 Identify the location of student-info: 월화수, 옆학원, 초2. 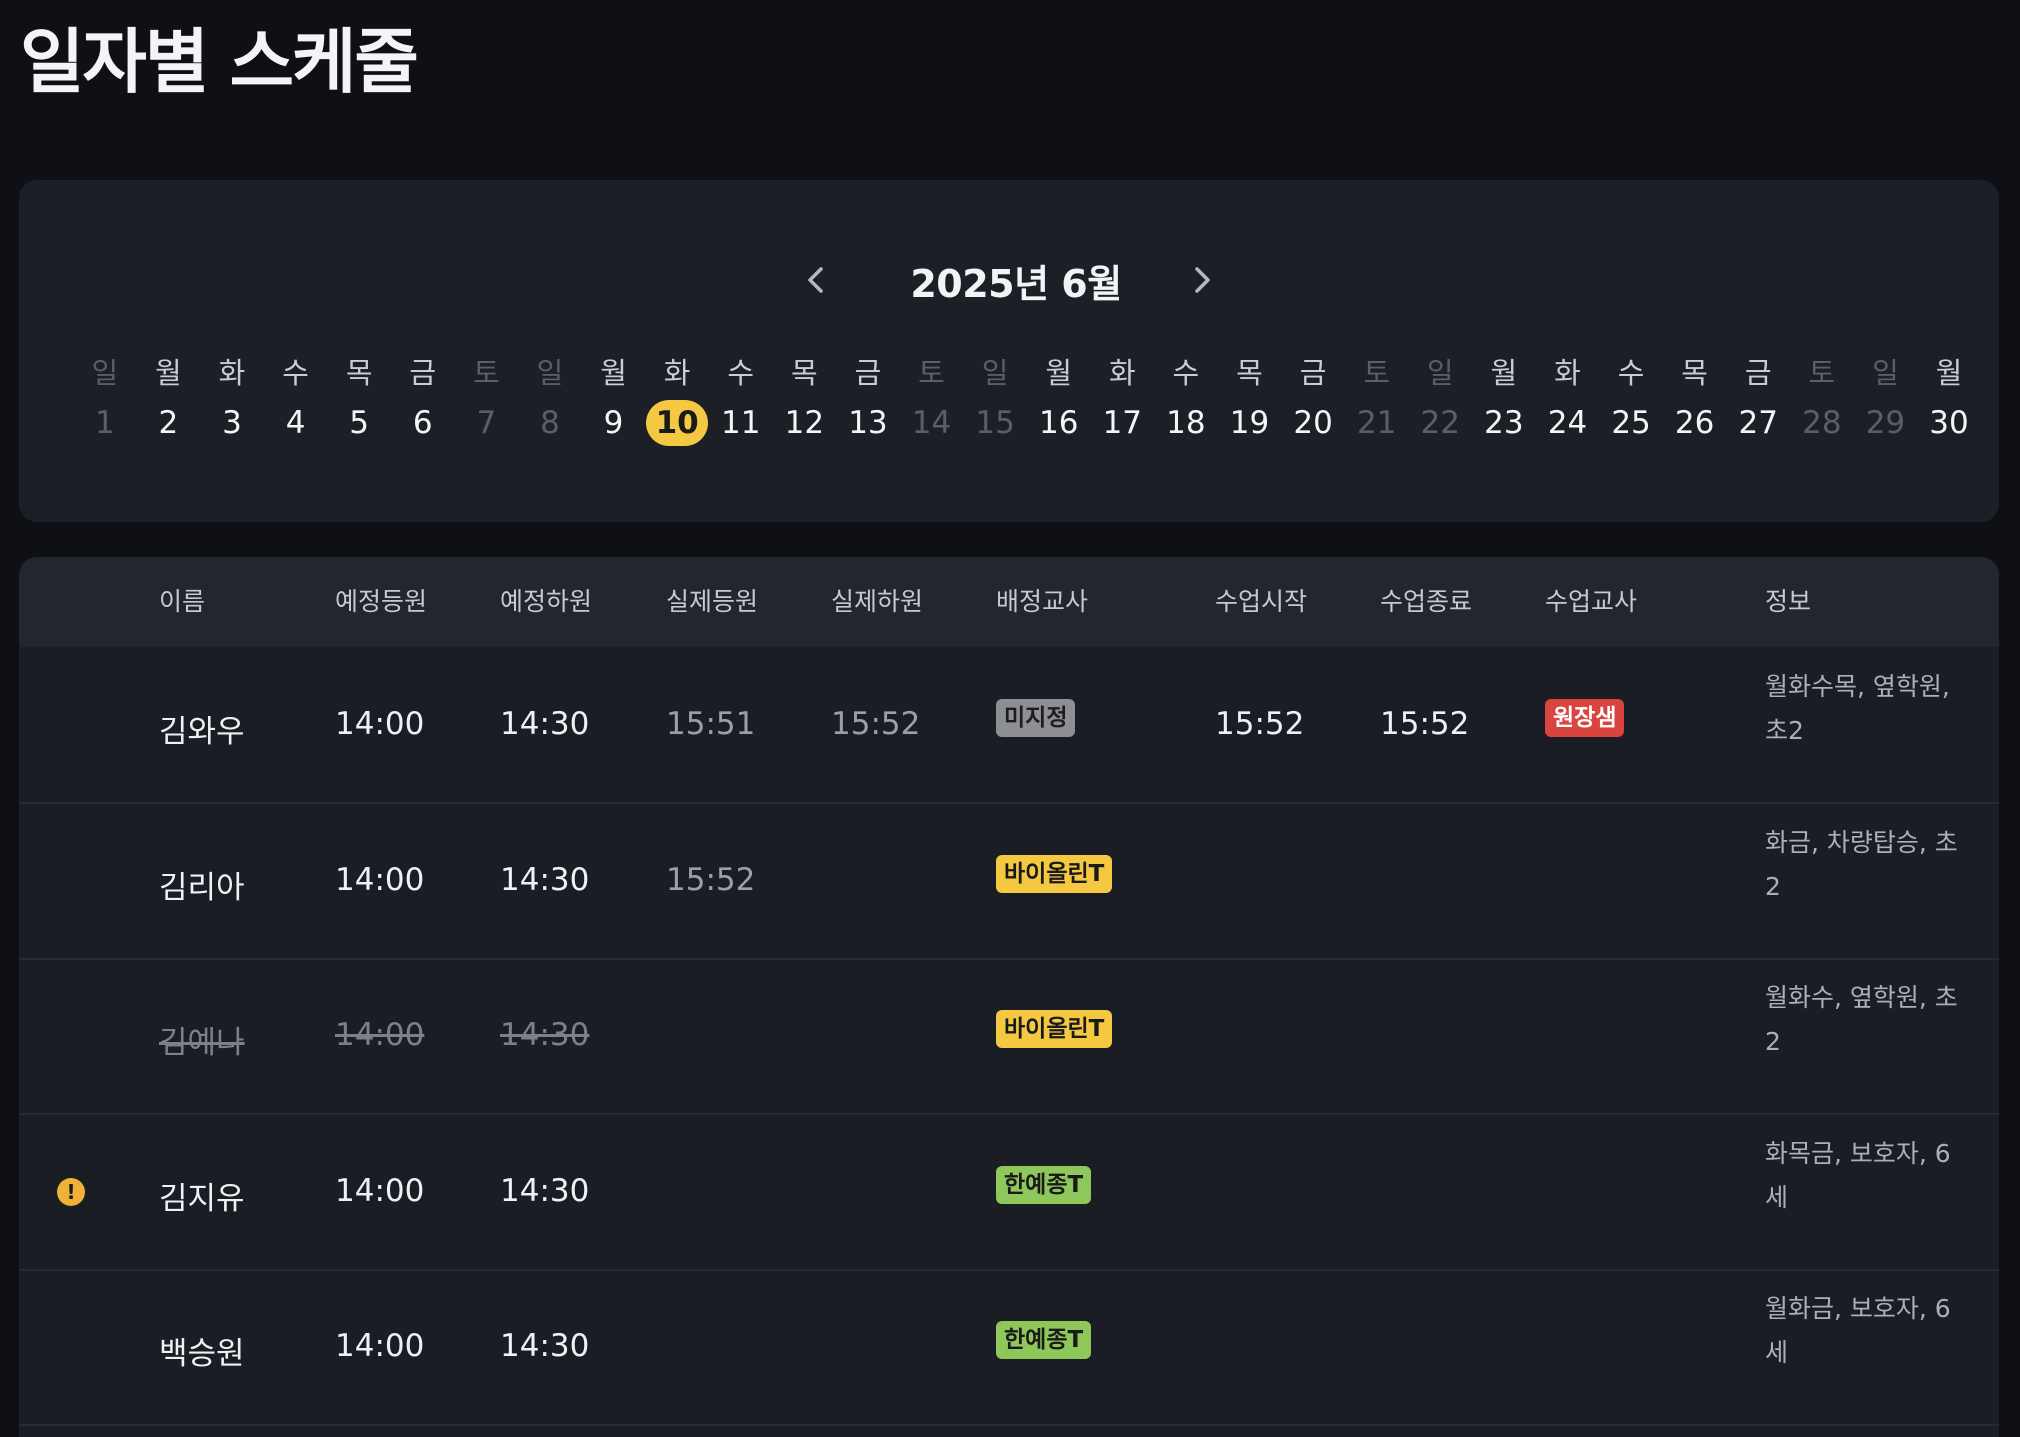
(1861, 1019).